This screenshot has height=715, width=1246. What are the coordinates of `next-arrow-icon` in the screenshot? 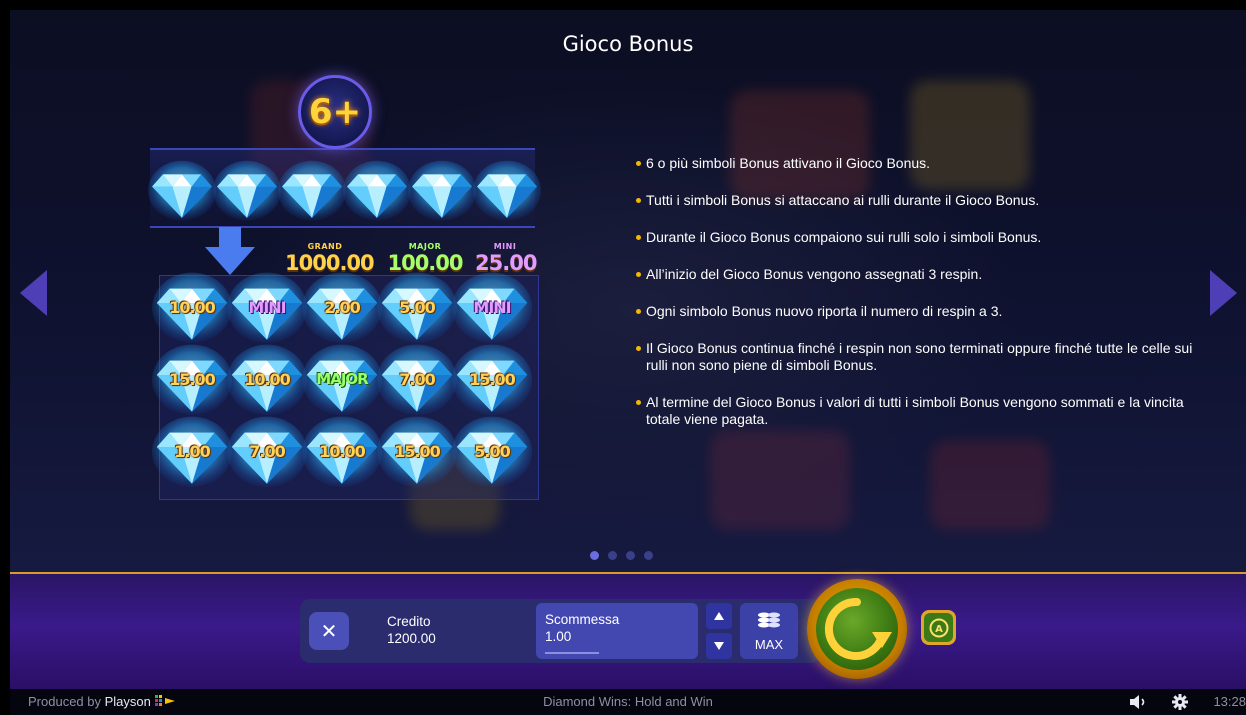 It's located at (1223, 293).